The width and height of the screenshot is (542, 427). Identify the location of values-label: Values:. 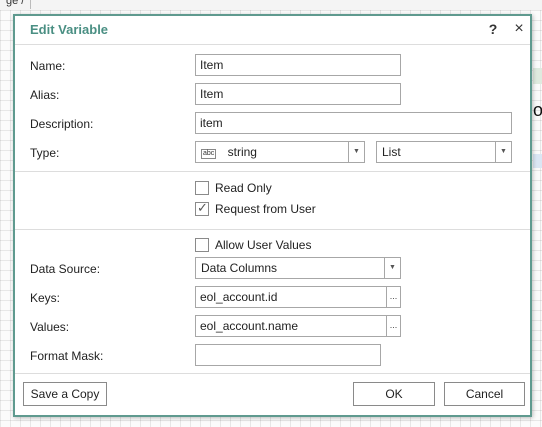
(50, 327).